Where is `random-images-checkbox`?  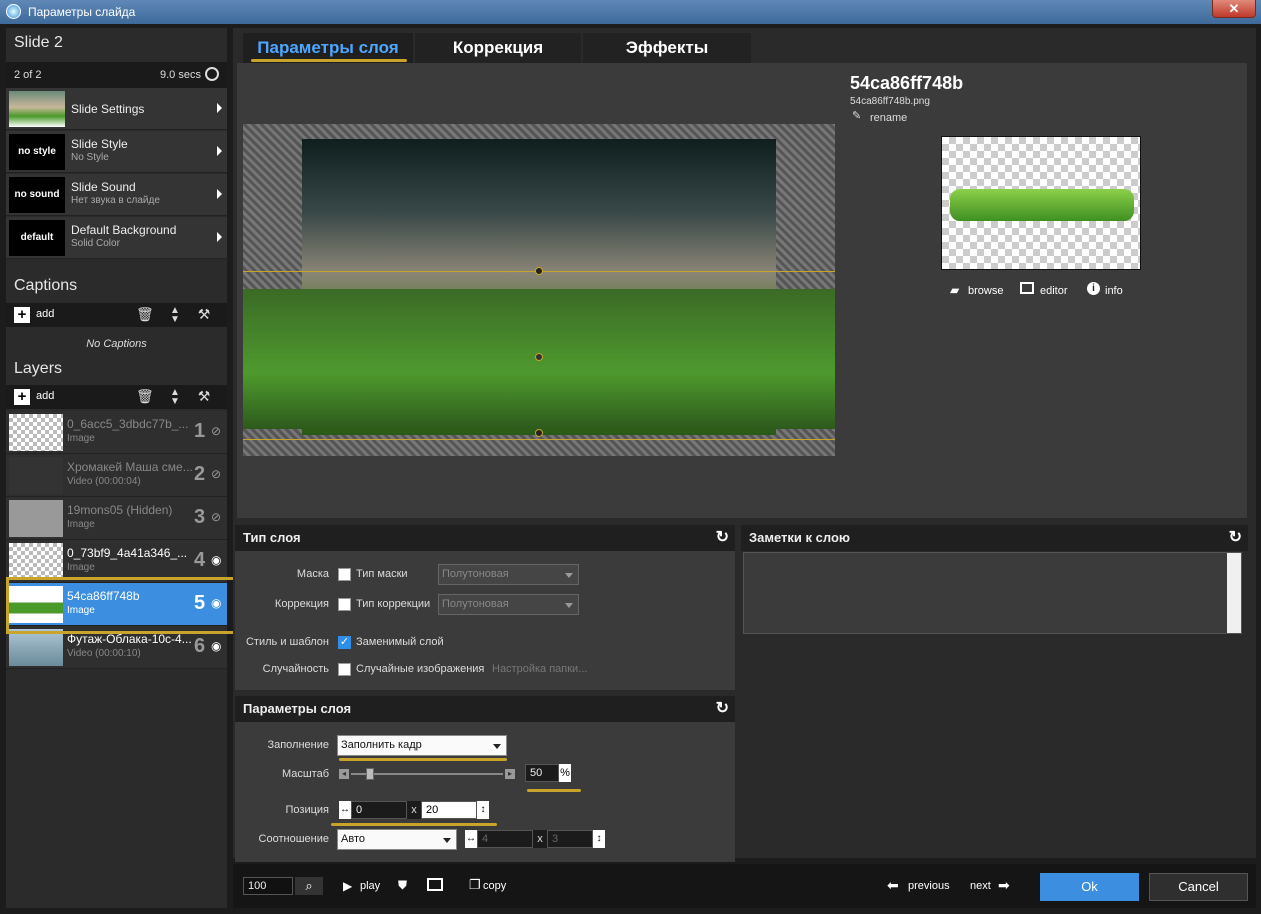
random-images-checkbox is located at coordinates (344, 669).